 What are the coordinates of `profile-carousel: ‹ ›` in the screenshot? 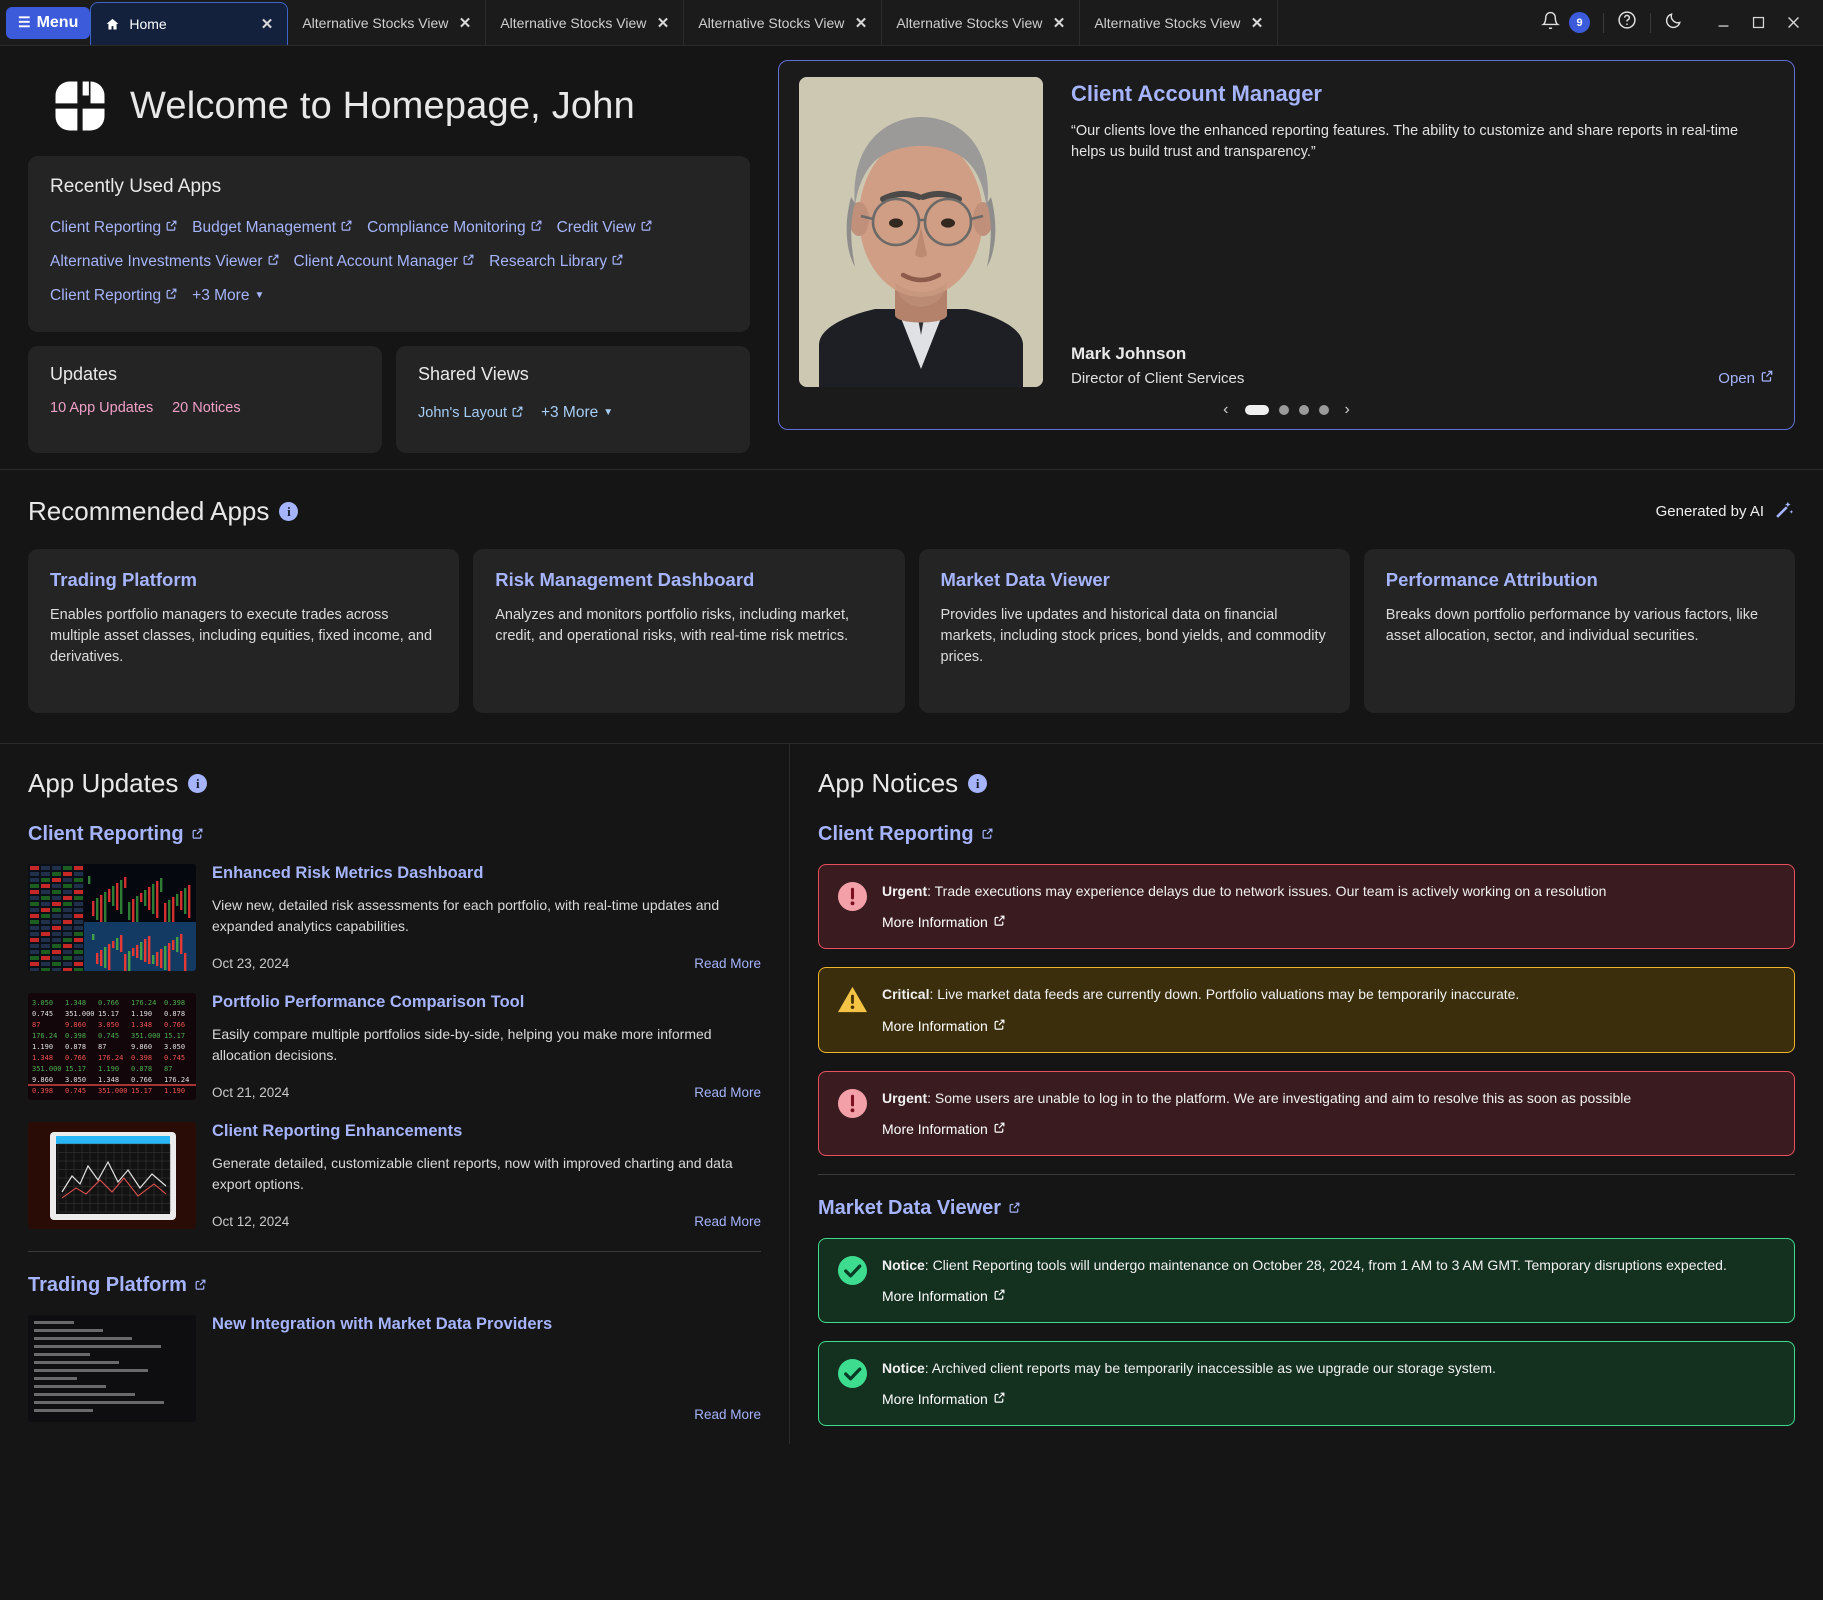 It's located at (1286, 410).